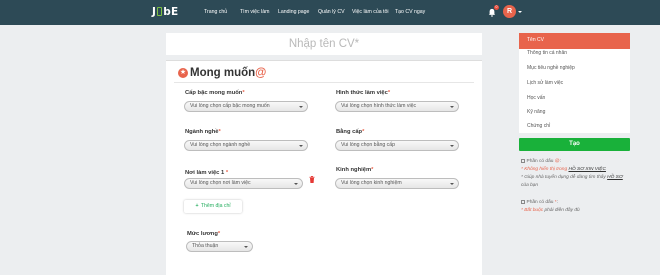 The height and width of the screenshot is (275, 660). What do you see at coordinates (410, 12) in the screenshot?
I see `nav-create-cv: Tạo CV ngay` at bounding box center [410, 12].